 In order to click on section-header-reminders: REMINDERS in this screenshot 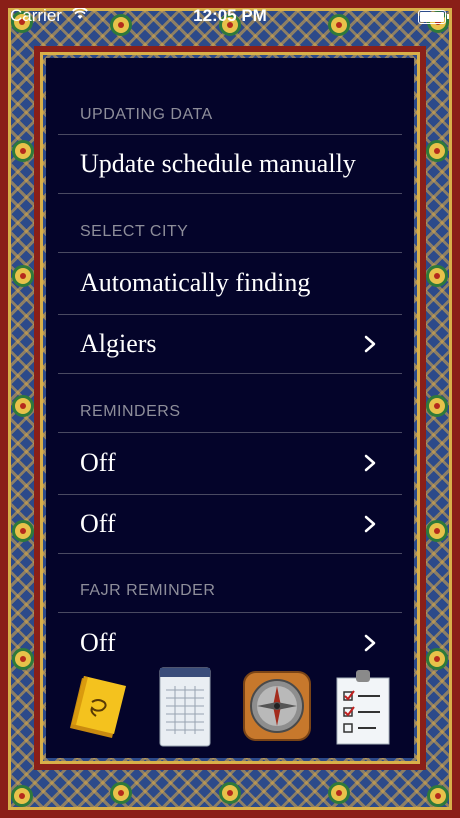, I will do `click(130, 411)`.